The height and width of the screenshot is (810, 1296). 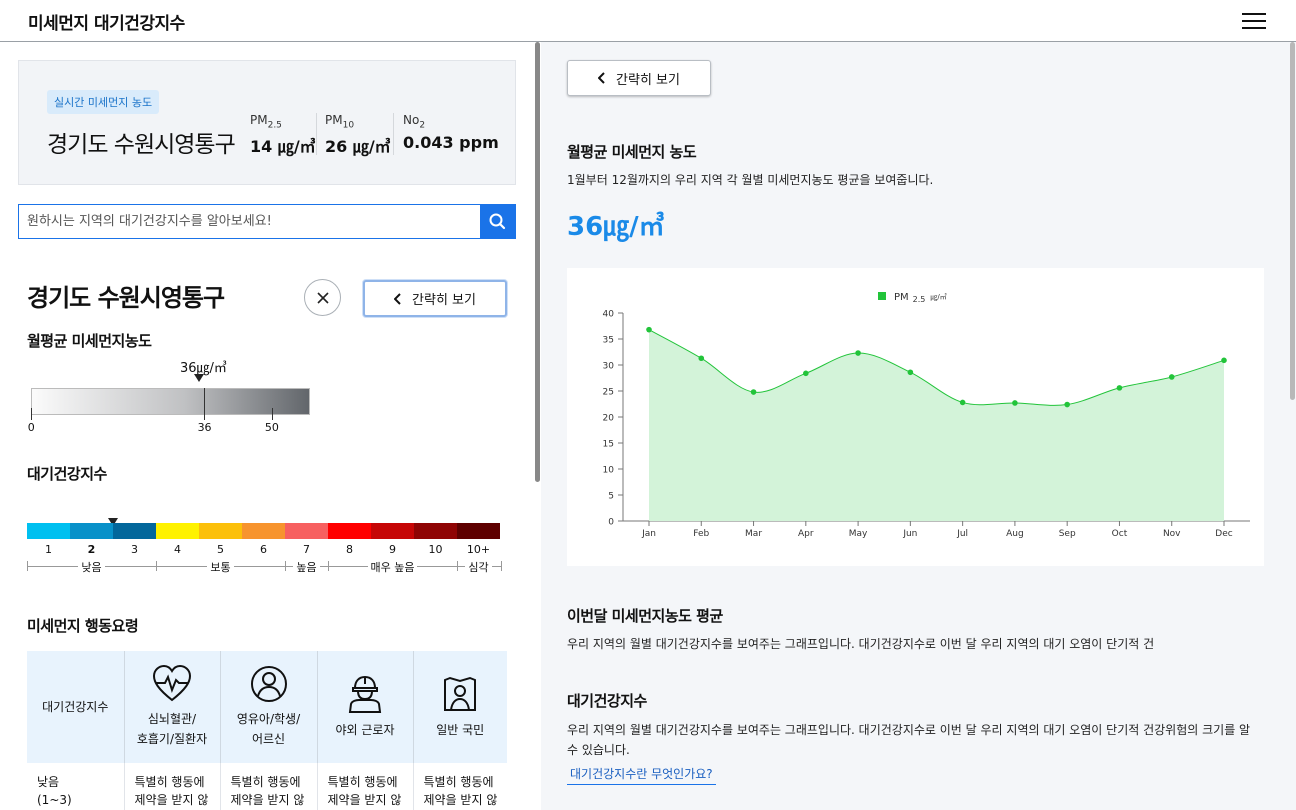 I want to click on close-icon, so click(x=323, y=298).